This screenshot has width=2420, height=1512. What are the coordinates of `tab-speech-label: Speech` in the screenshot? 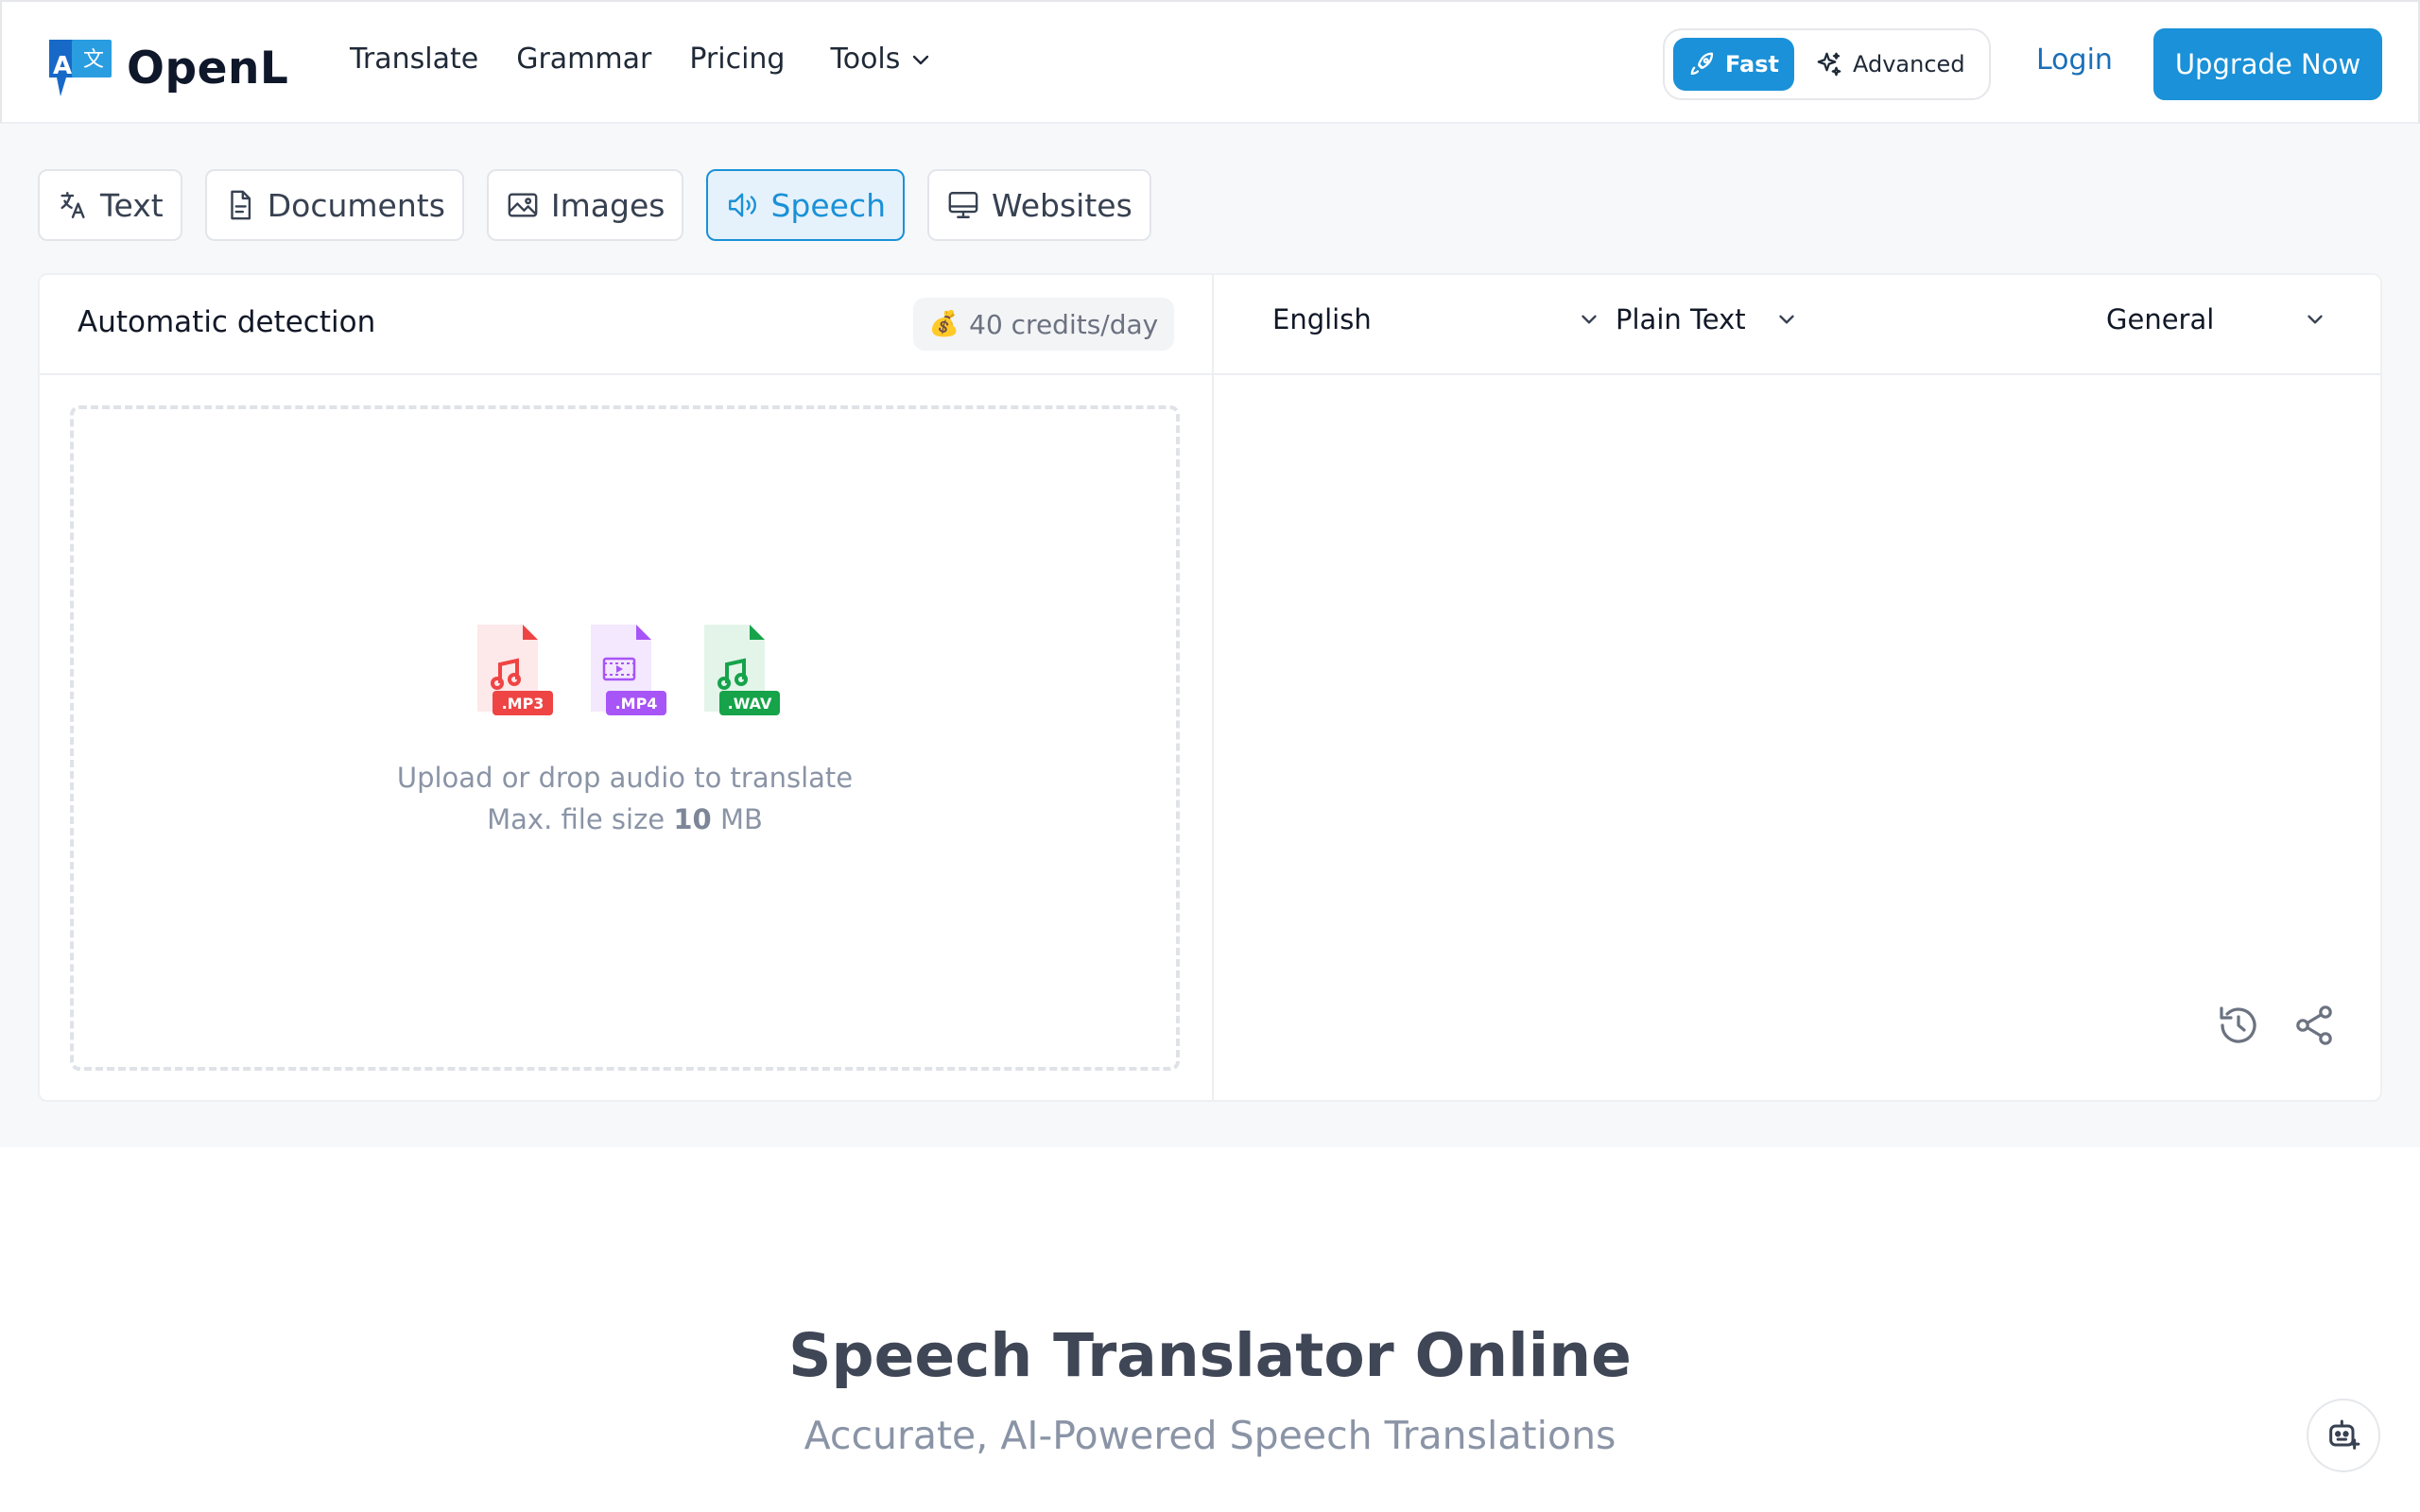 It's located at (828, 205).